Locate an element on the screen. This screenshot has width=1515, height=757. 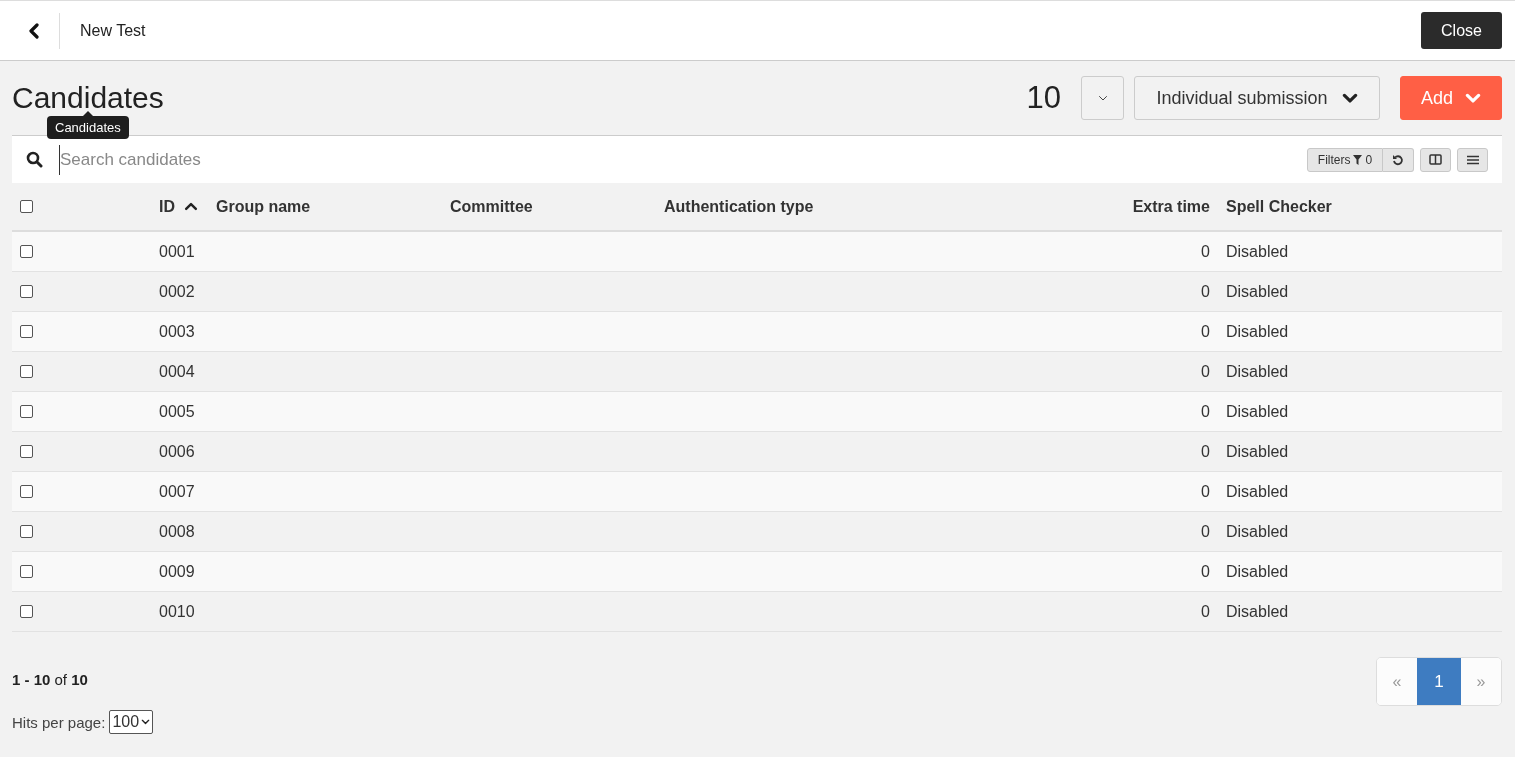
submission-dropdown: Individual submission is located at coordinates (1257, 98).